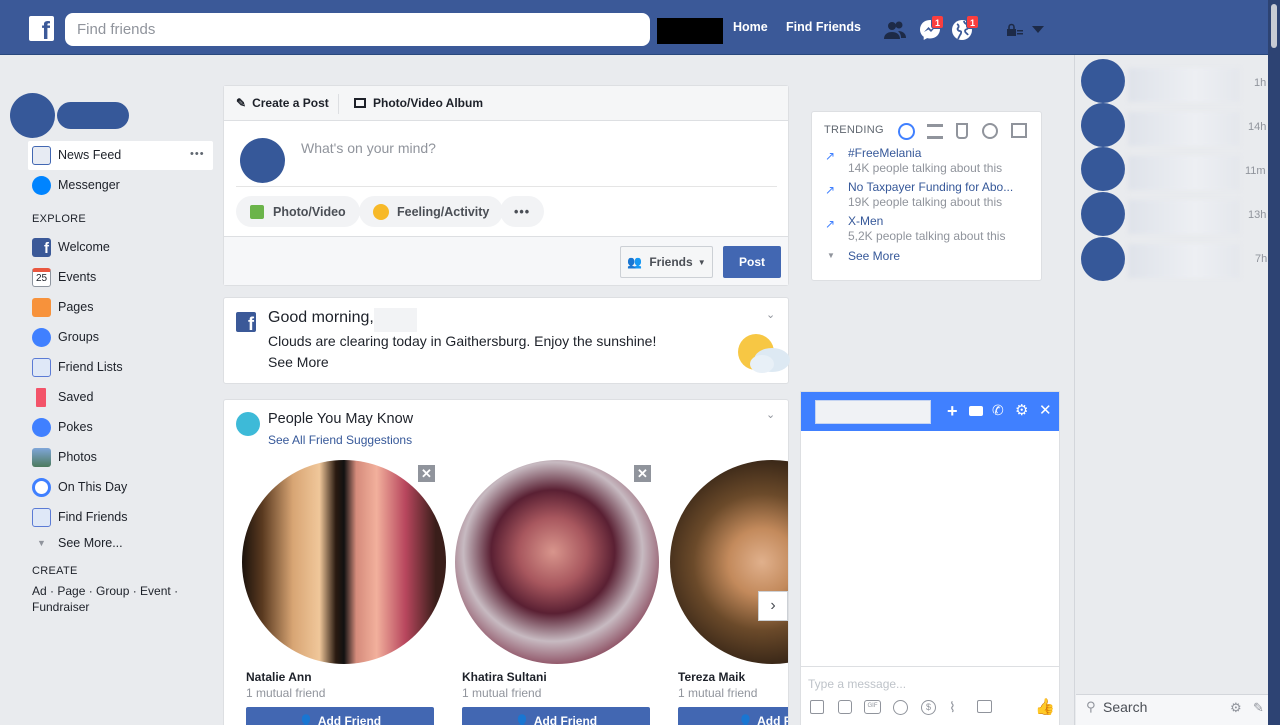 The width and height of the screenshot is (1280, 725). I want to click on new-message-icon: ✎, so click(1258, 708).